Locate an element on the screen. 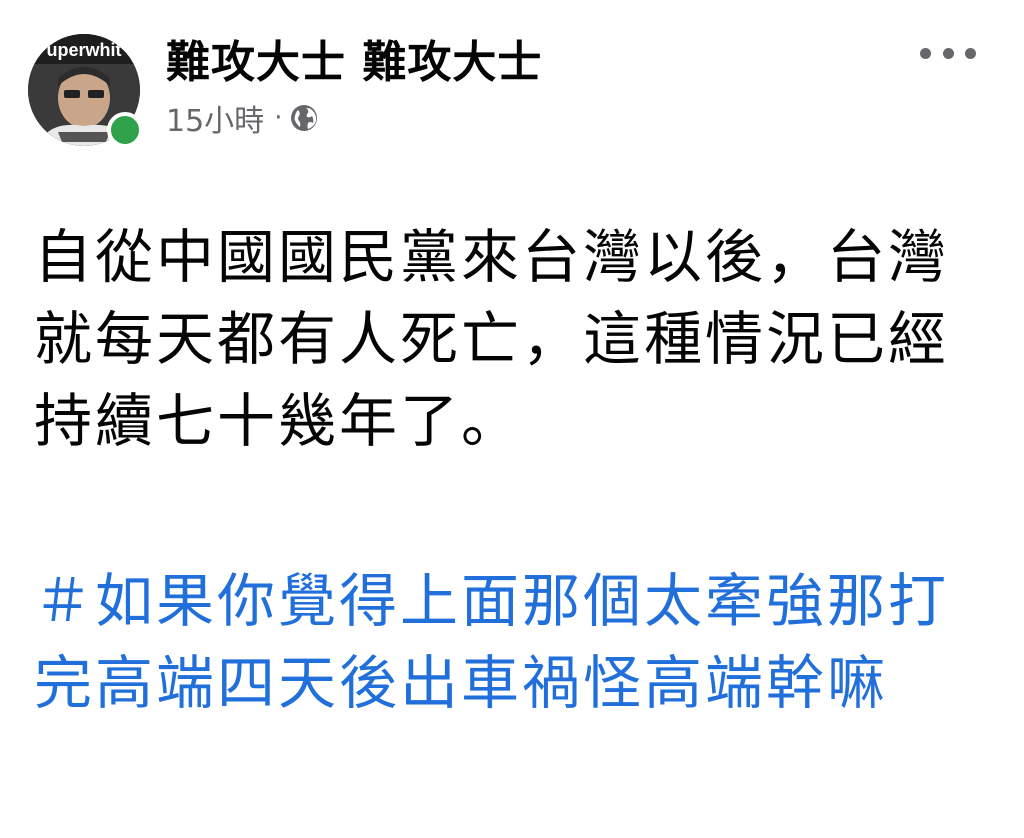  online-status-indicator is located at coordinates (125, 130).